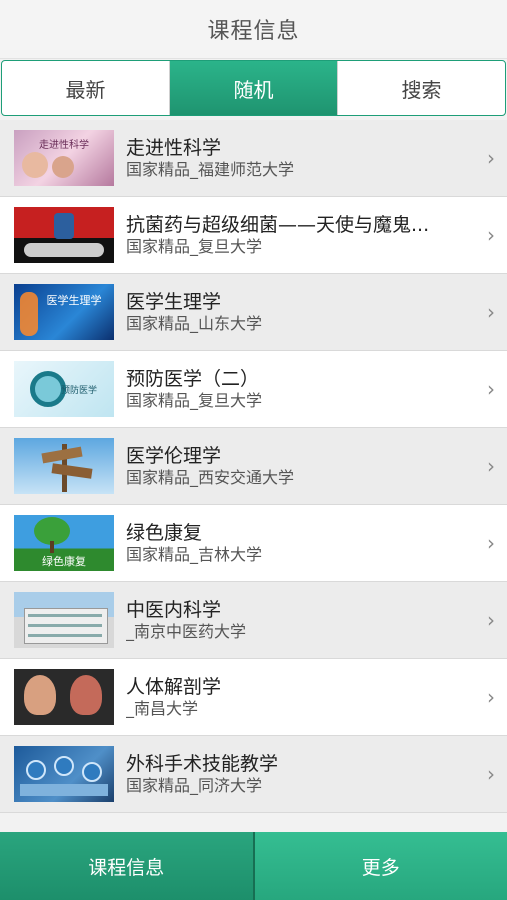 The image size is (507, 900). I want to click on bottom-nav: 课程信息 更多, so click(253, 866).